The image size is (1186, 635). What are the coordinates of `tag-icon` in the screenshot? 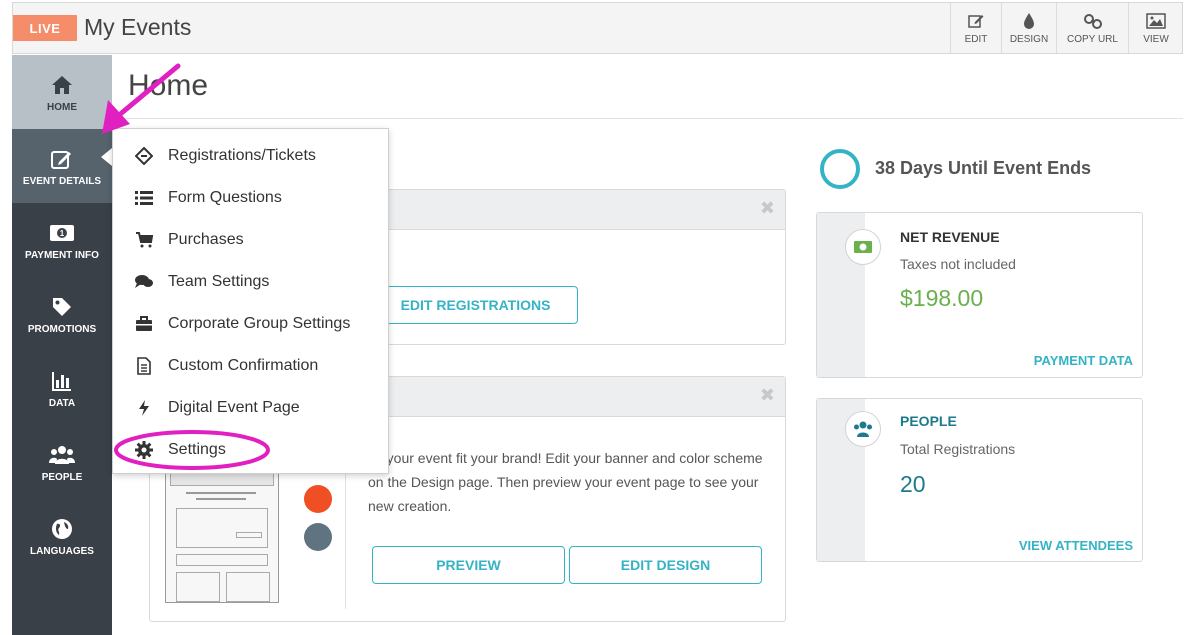 It's located at (62, 307).